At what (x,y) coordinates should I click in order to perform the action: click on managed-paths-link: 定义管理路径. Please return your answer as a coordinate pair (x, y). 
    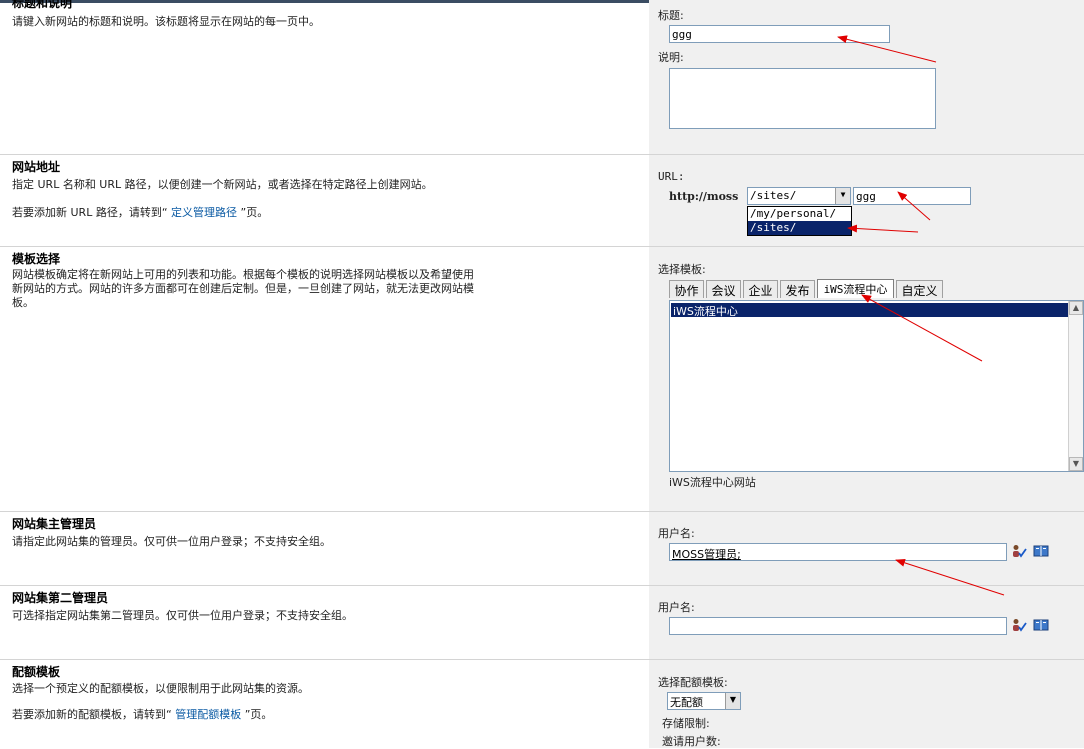
    Looking at the image, I should click on (204, 212).